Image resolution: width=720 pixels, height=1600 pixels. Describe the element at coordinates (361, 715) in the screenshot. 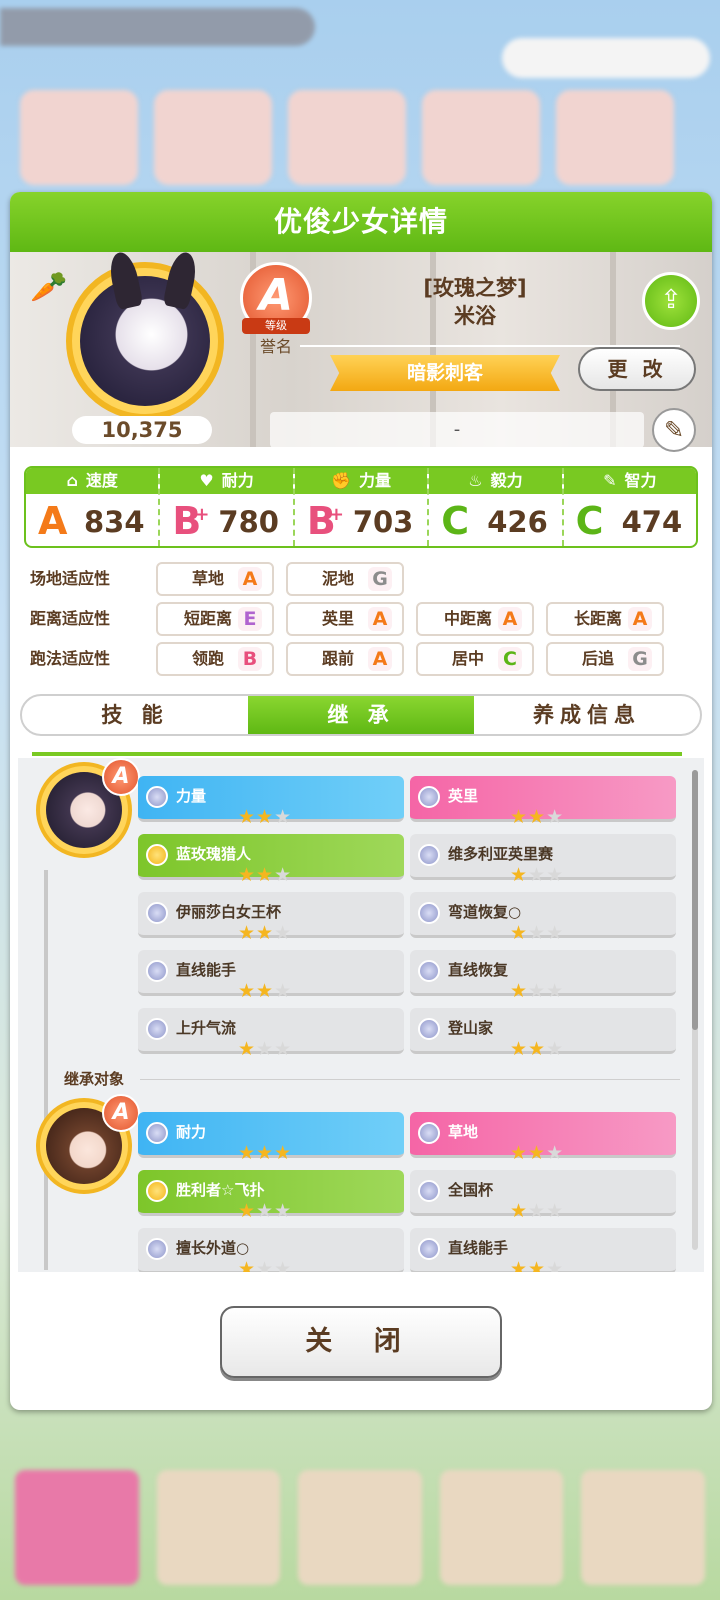

I see `tab-inheritance: 继 承` at that location.